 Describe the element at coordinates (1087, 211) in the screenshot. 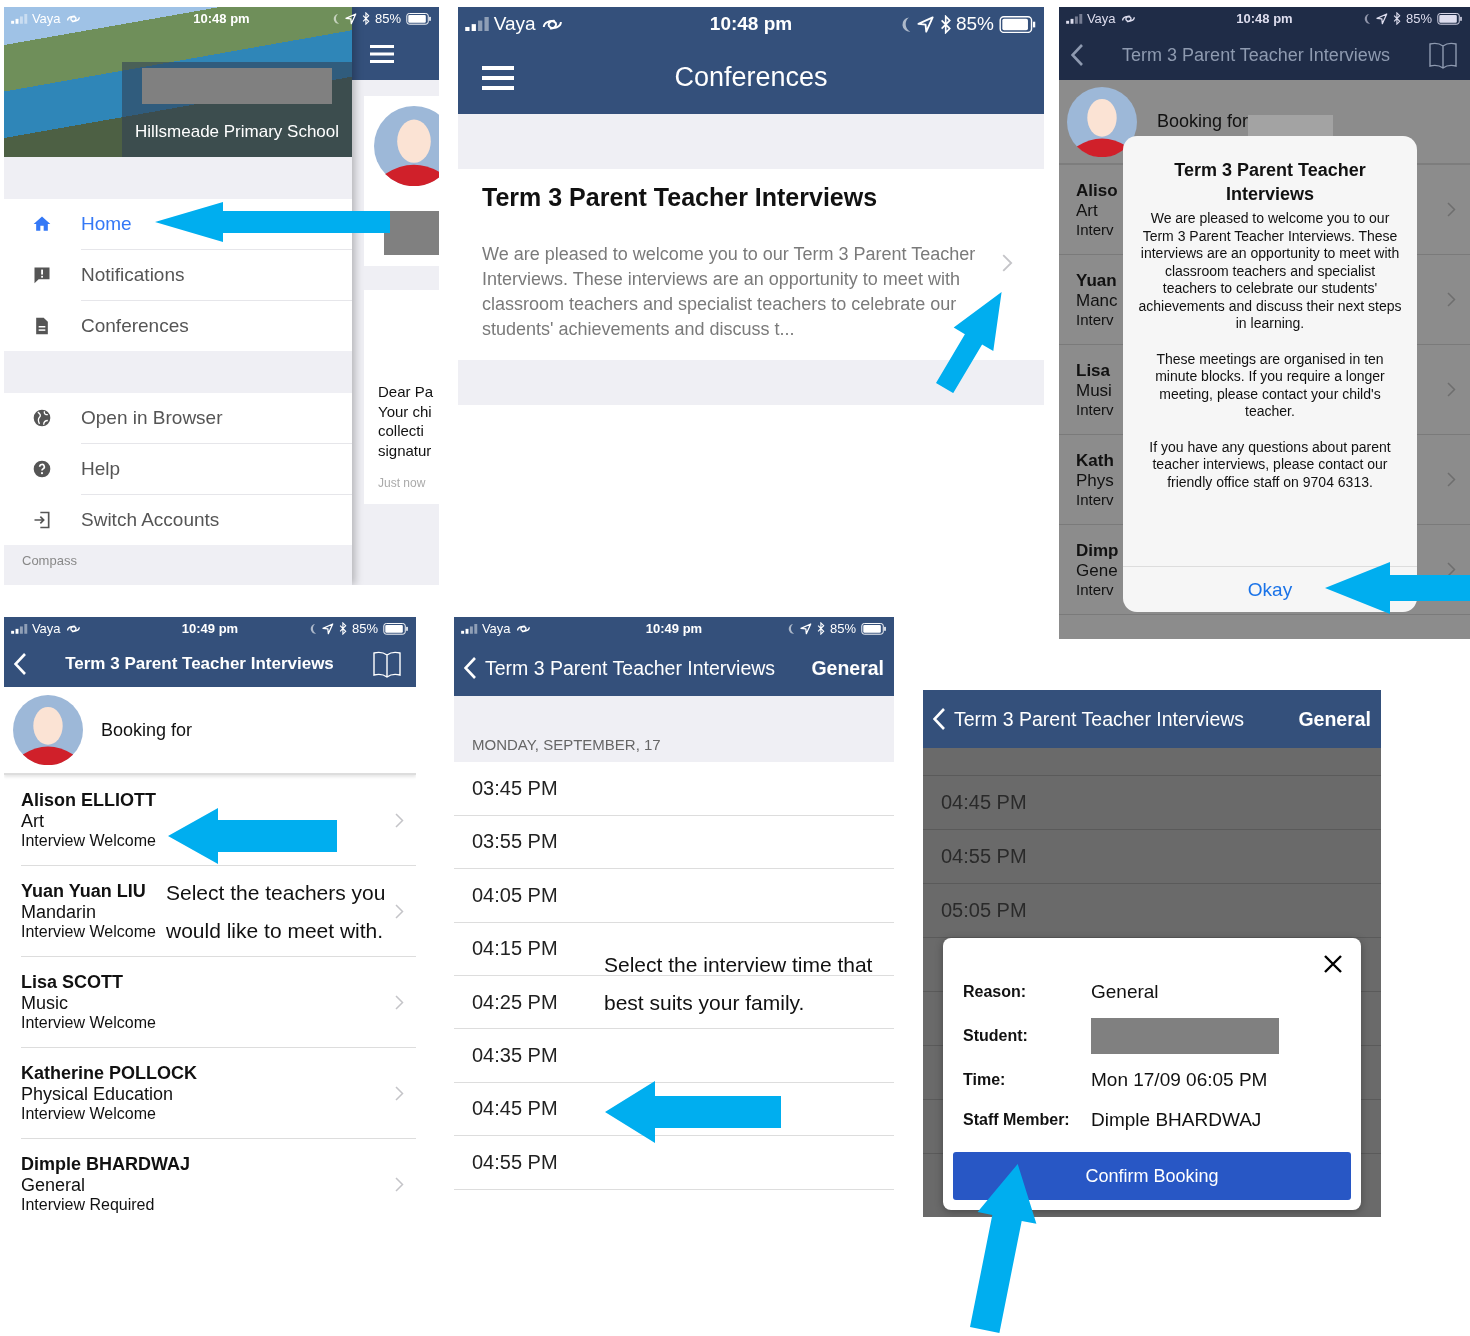

I see `teacher-subject: Art` at that location.